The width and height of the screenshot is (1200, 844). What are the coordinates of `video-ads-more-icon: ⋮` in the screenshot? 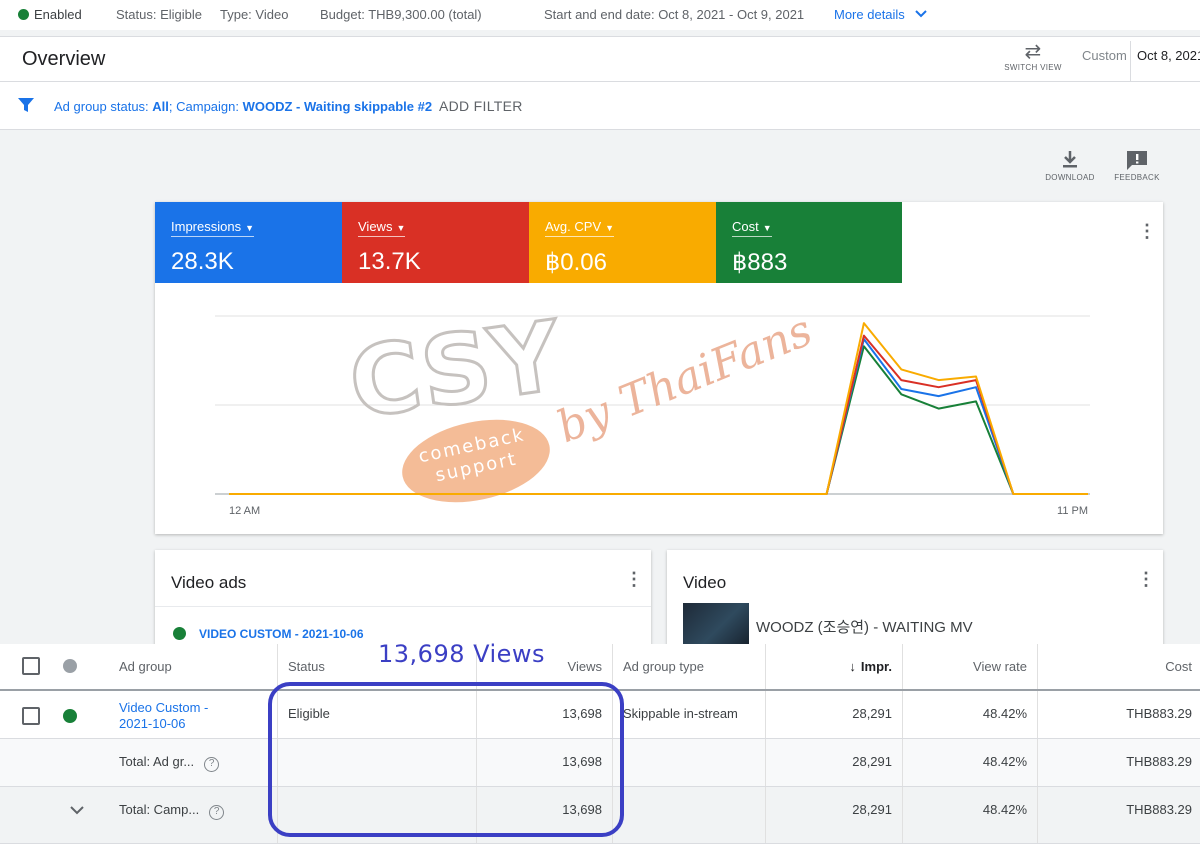 It's located at (634, 579).